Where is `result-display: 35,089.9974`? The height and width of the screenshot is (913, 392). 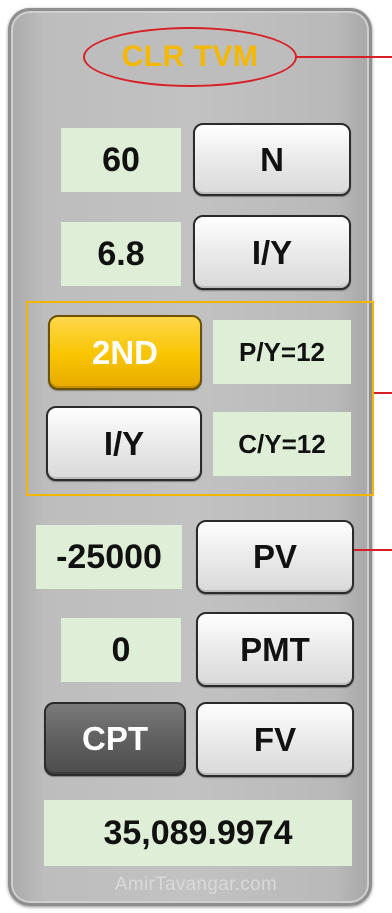
result-display: 35,089.9974 is located at coordinates (198, 833).